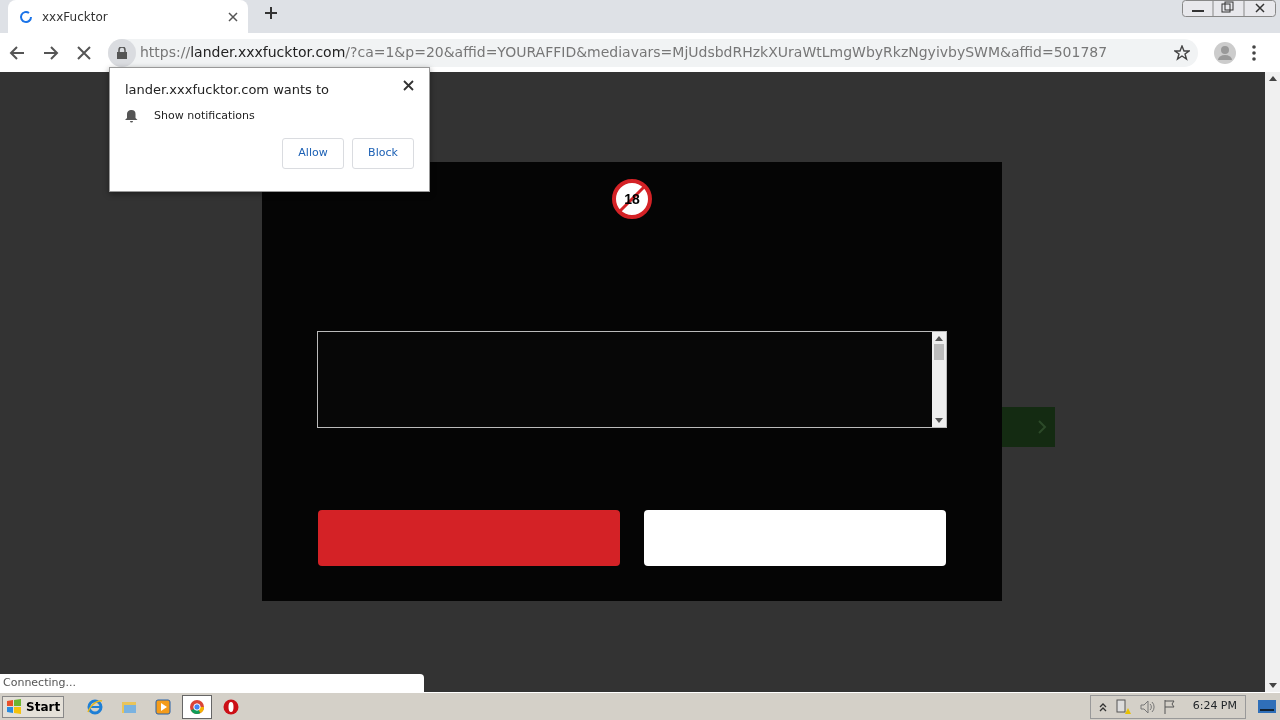 This screenshot has width=1280, height=720. Describe the element at coordinates (231, 706) in the screenshot. I see `opera-icon` at that location.